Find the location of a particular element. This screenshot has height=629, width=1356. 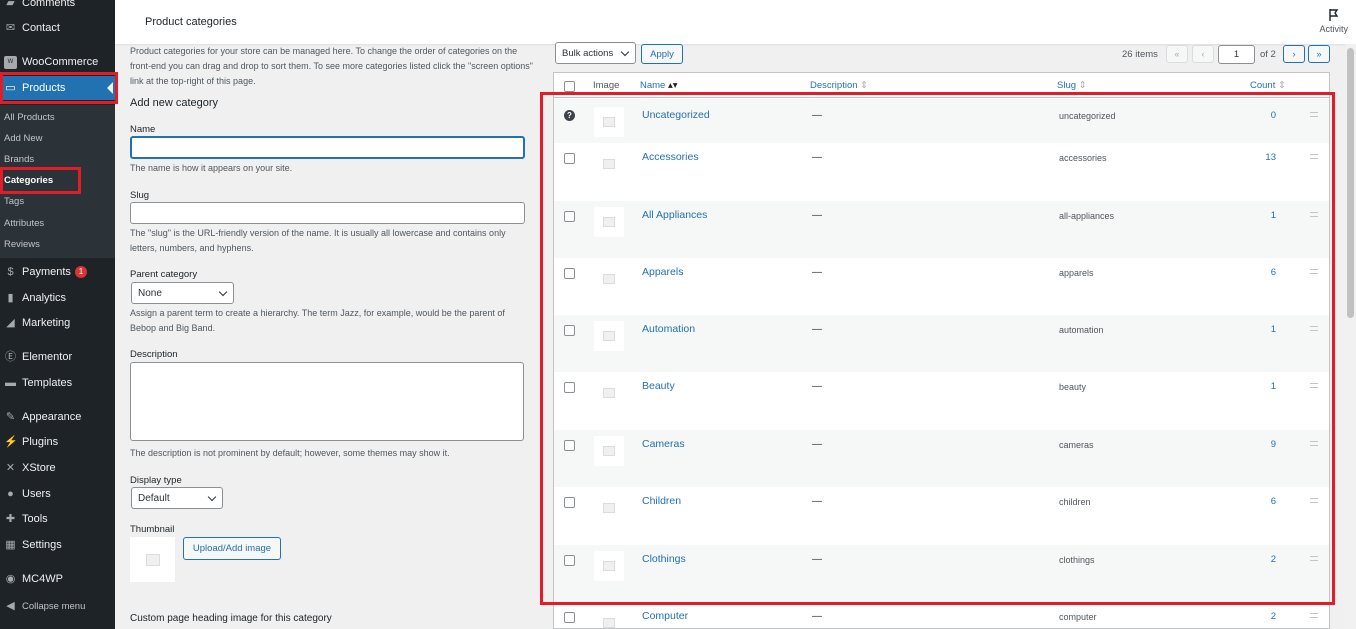

table-row: Cameras — cameras 9 is located at coordinates (941, 458).